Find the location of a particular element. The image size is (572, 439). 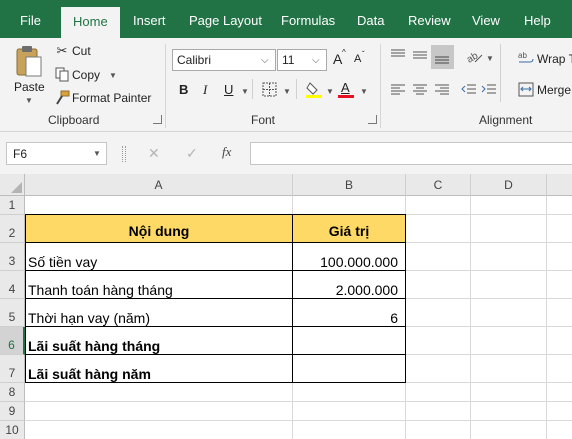

decrease-indent-icon is located at coordinates (469, 90).